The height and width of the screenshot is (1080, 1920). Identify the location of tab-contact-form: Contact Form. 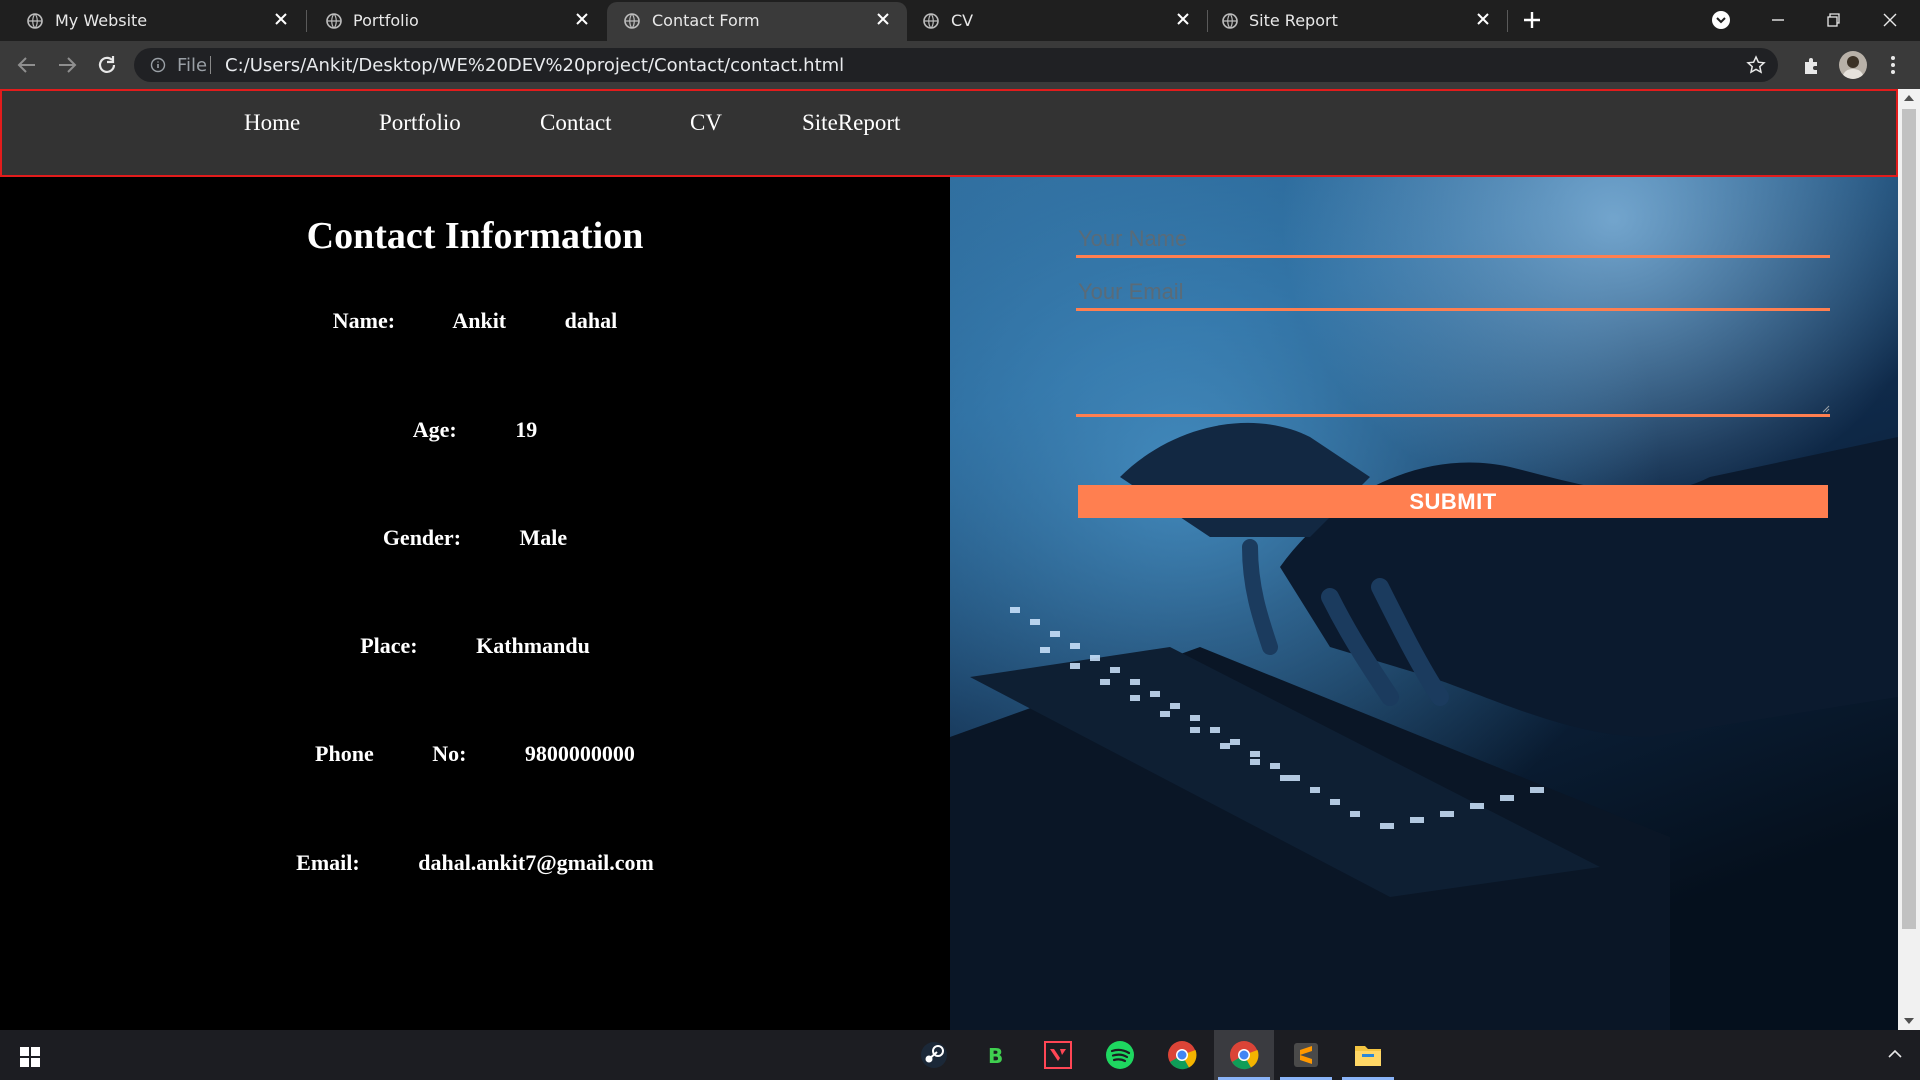
(757, 21).